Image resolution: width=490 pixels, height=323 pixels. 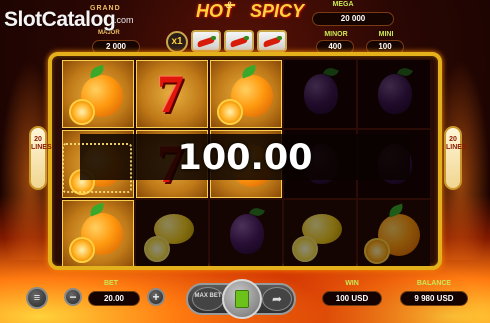 What do you see at coordinates (114, 298) in the screenshot?
I see `bet-value: 20.00` at bounding box center [114, 298].